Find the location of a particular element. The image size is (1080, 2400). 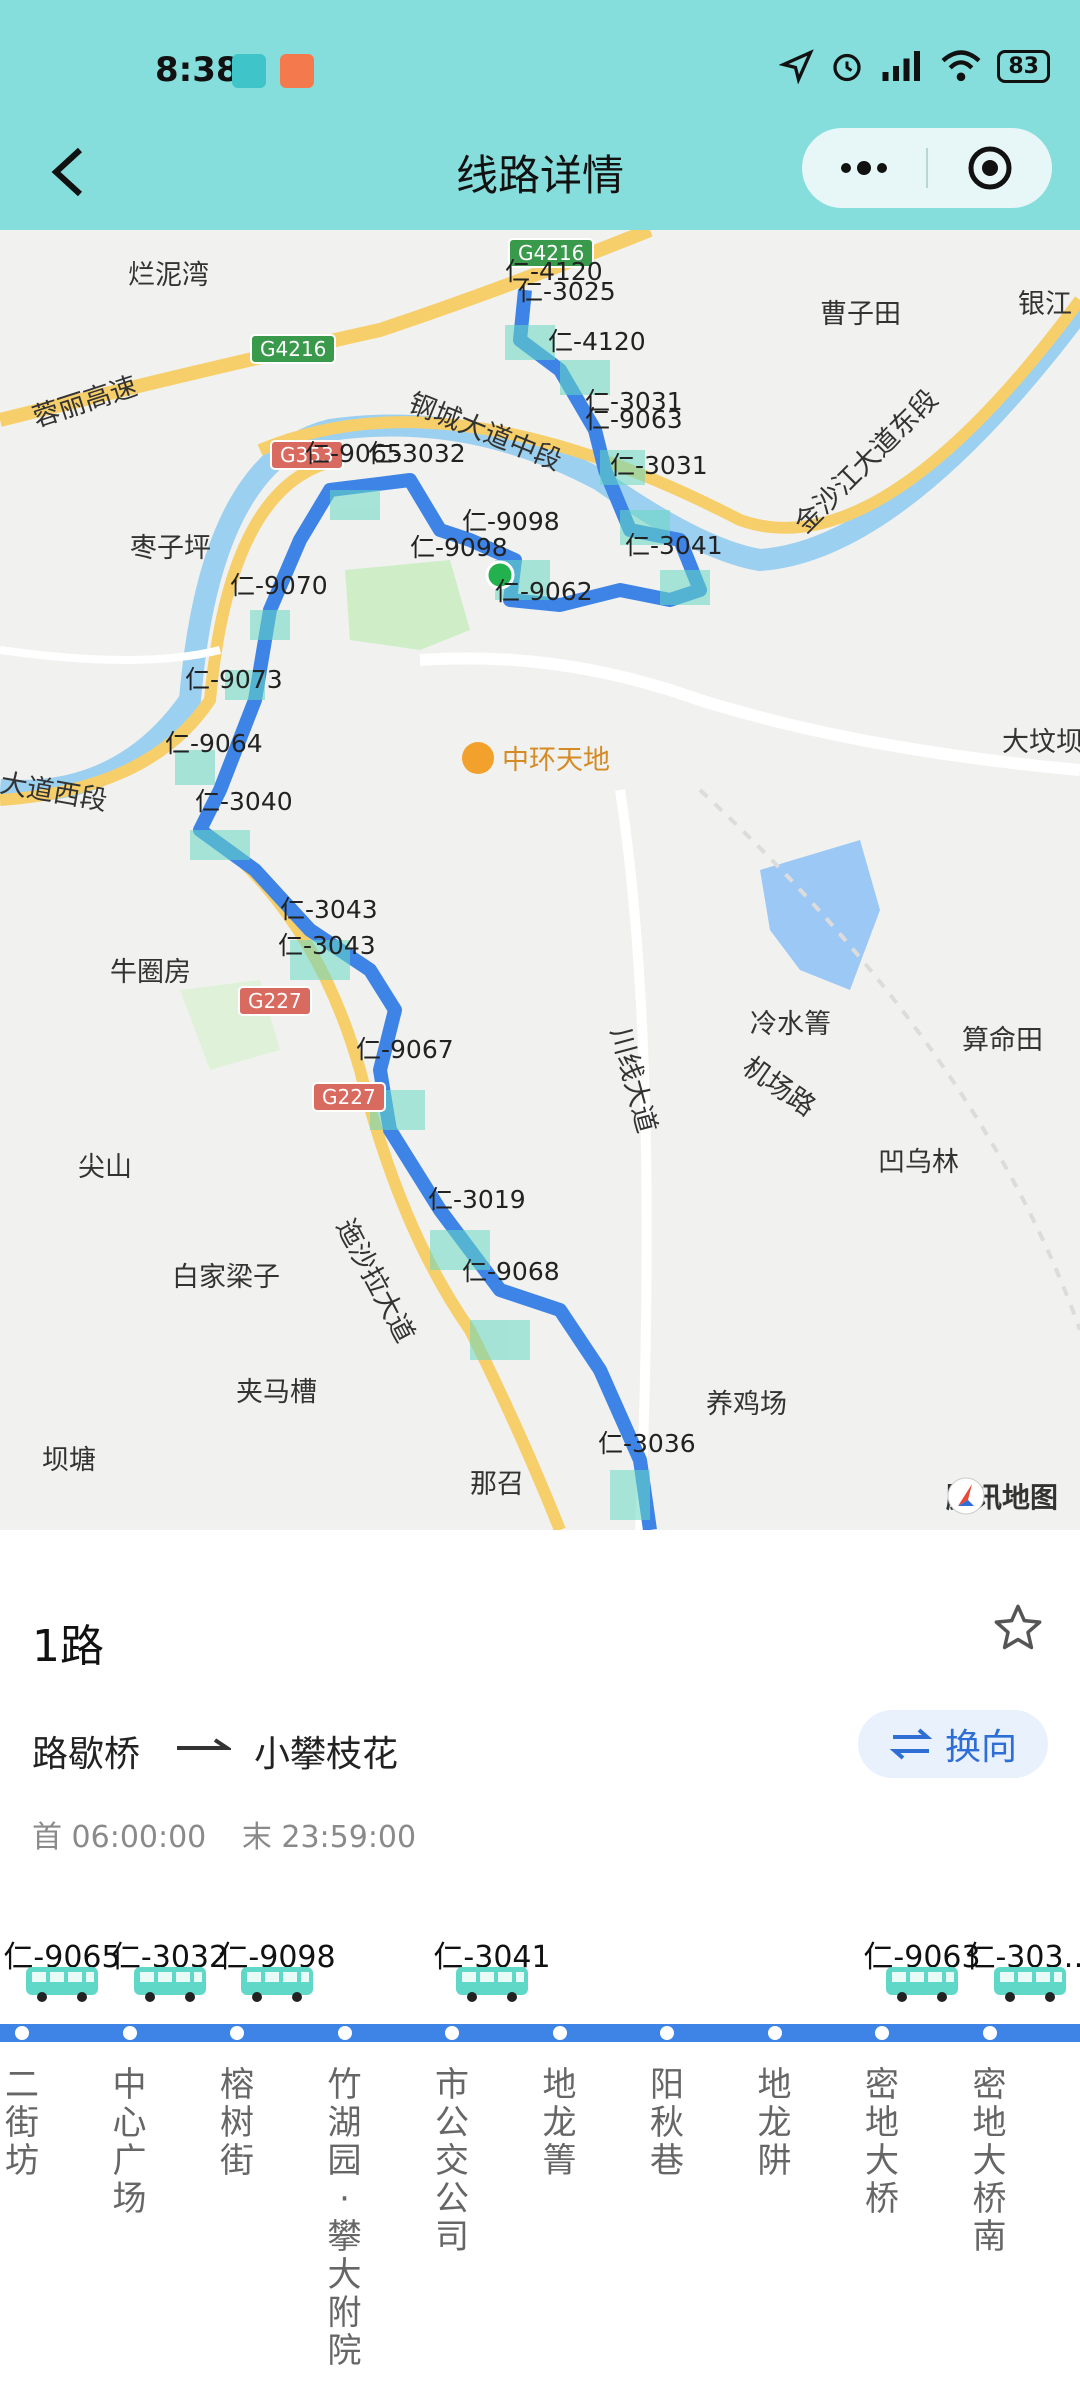

route-destination: 小攀枝花 is located at coordinates (326, 1754).